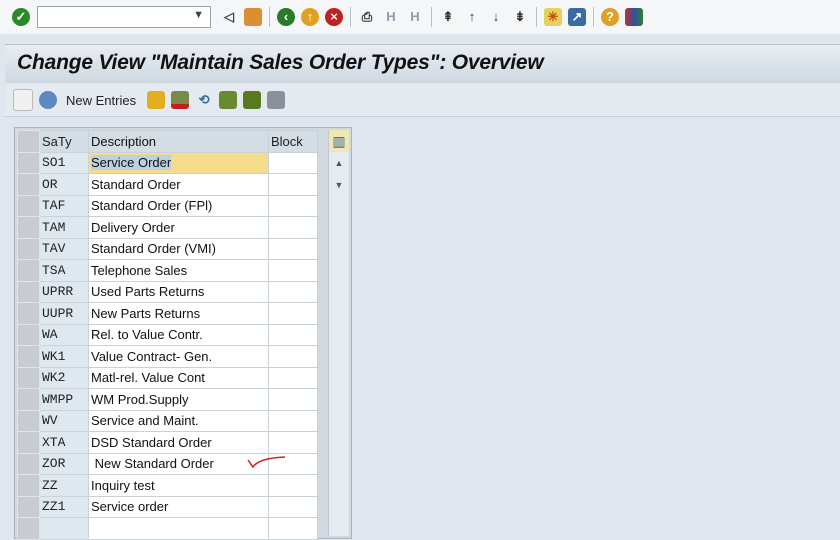 The image size is (840, 540). Describe the element at coordinates (178, 377) in the screenshot. I see `description-cell: Matl-rel. Value Cont` at that location.